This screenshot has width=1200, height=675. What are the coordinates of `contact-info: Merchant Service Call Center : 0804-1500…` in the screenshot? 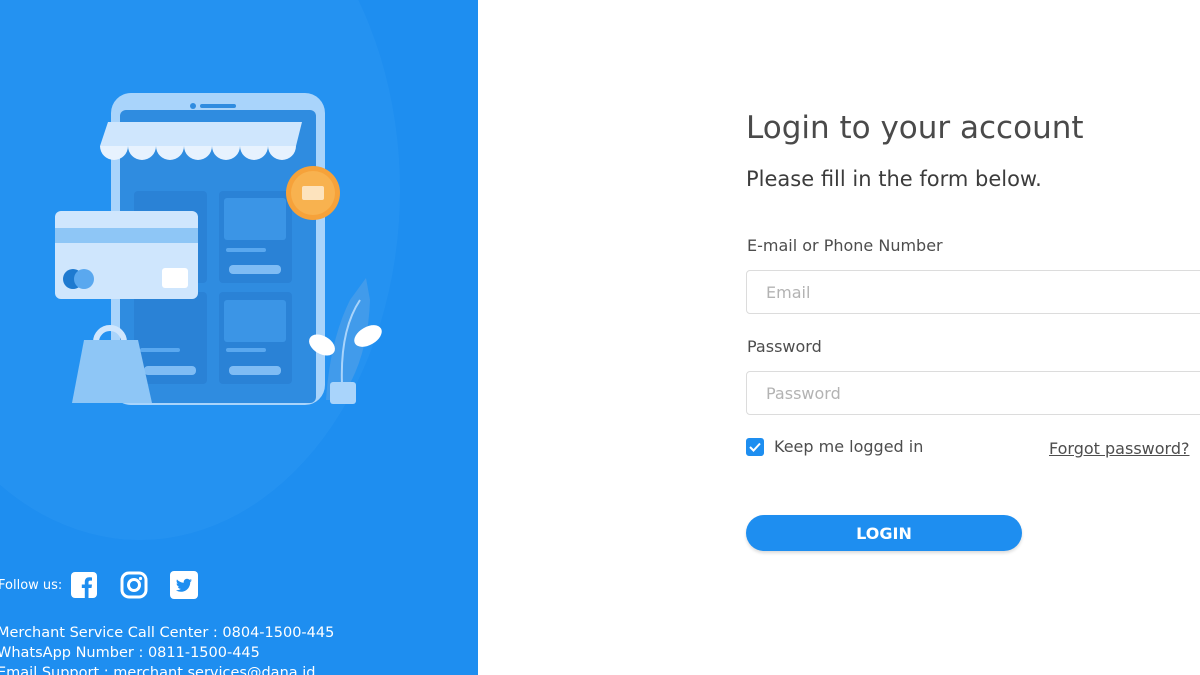 It's located at (167, 649).